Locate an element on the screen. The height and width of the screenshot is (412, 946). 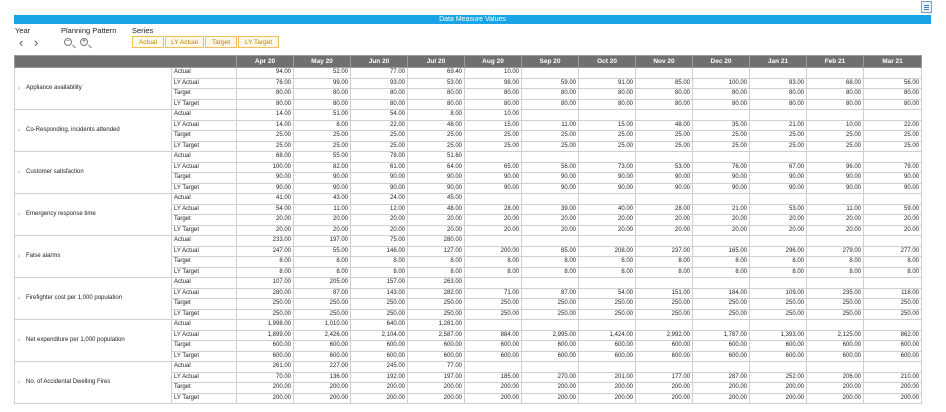
value-cell: 252.00 is located at coordinates (778, 377).